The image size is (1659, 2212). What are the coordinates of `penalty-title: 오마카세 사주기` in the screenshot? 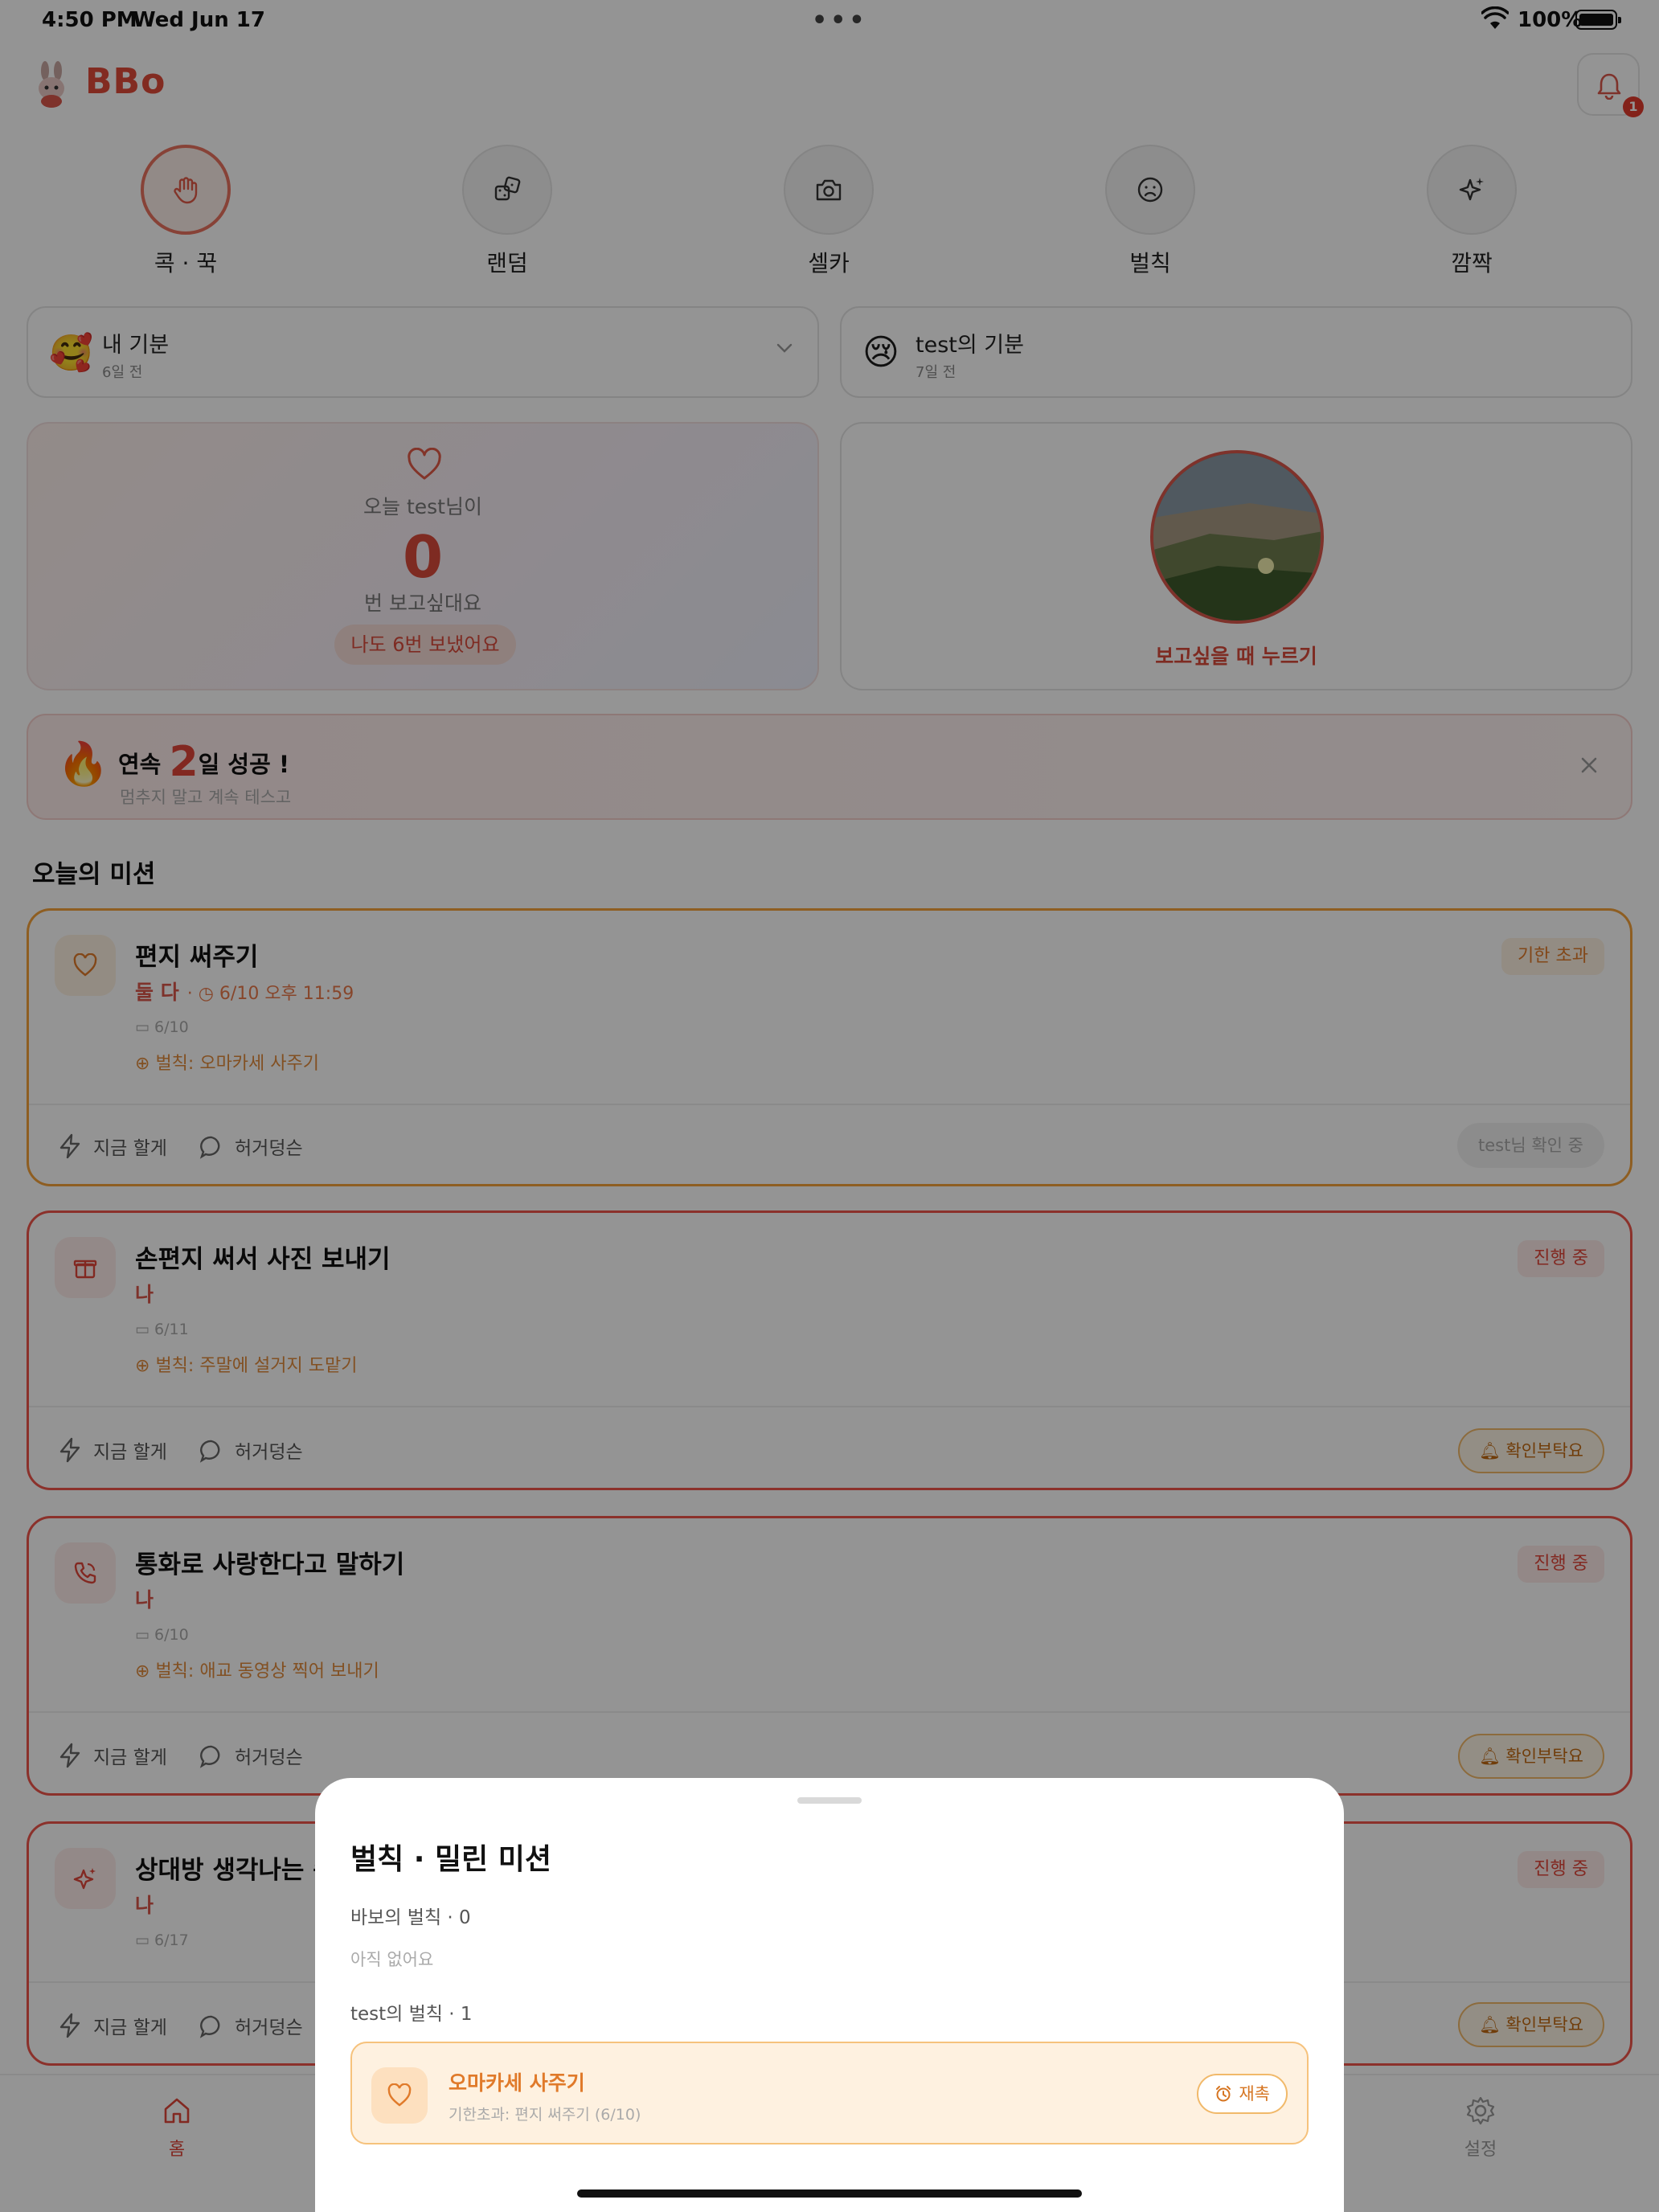 It's located at (517, 2083).